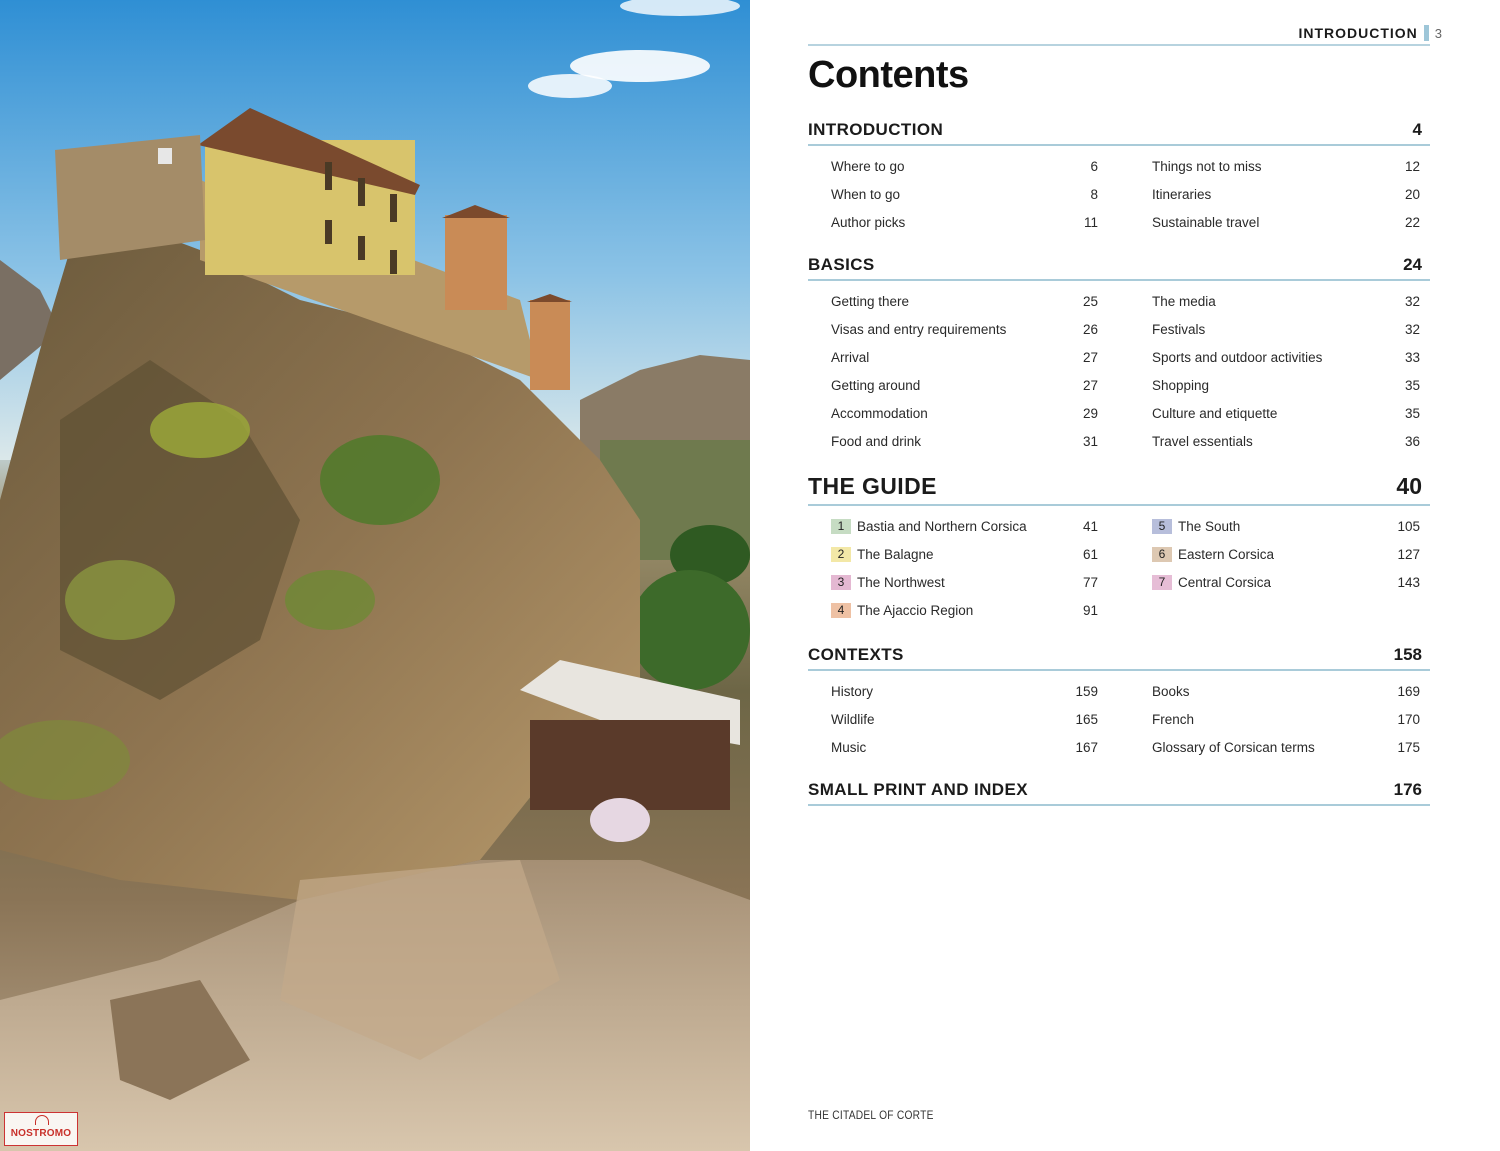 The width and height of the screenshot is (1500, 1151). Describe the element at coordinates (1291, 329) in the screenshot. I see `toc-entry: Festivals 32` at that location.